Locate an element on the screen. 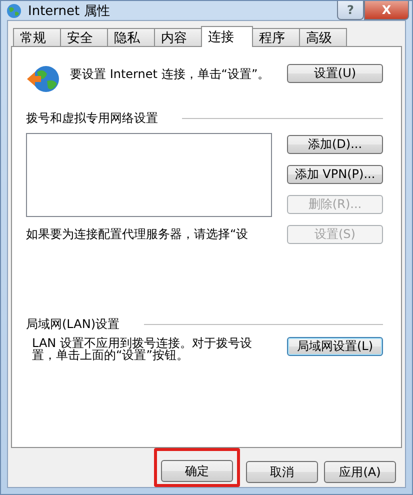 This screenshot has width=413, height=495. tab: 内容 is located at coordinates (178, 37).